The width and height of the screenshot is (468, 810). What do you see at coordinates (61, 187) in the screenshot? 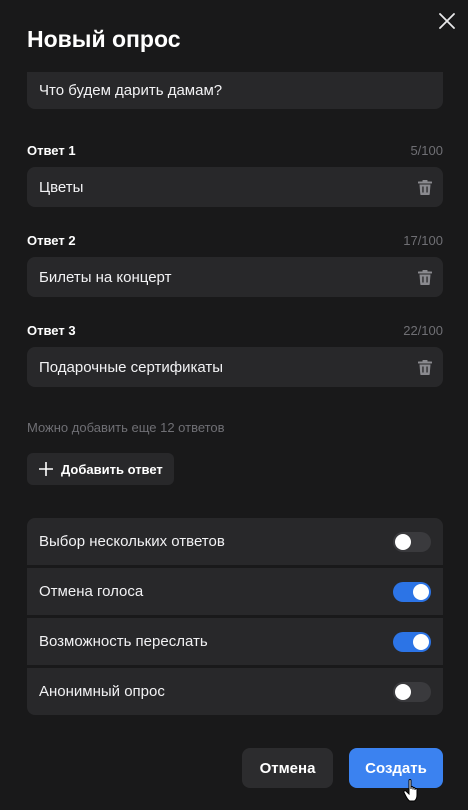
I see `answer-1-text: Цветы` at bounding box center [61, 187].